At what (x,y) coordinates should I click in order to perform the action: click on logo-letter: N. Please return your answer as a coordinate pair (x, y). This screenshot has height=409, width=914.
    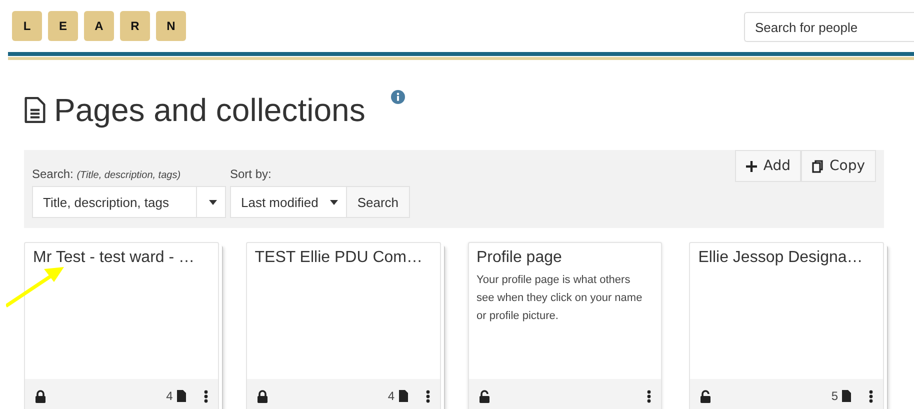
    Looking at the image, I should click on (171, 26).